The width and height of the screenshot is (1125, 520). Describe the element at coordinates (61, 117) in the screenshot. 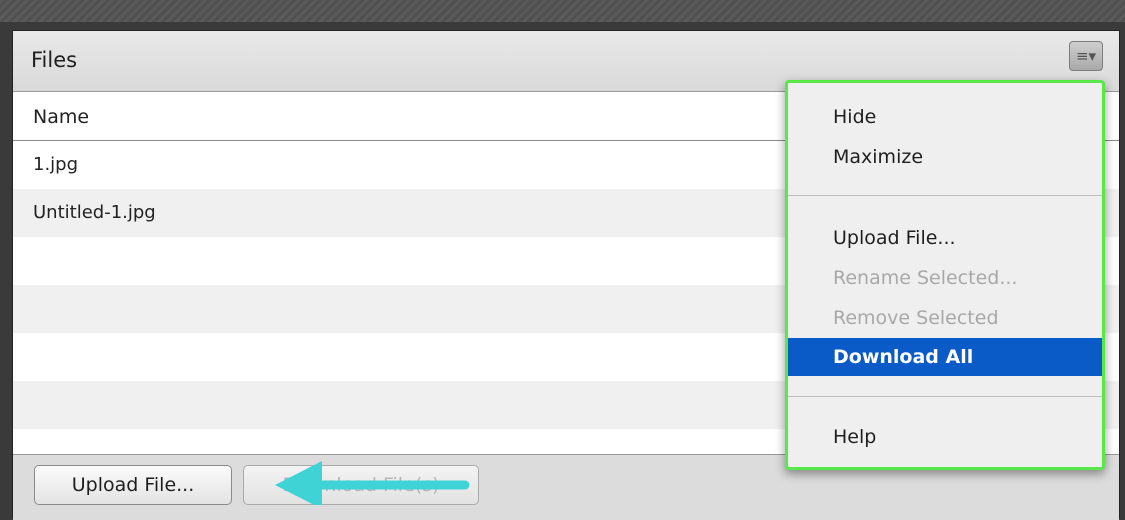

I see `column-name-label: Name` at that location.